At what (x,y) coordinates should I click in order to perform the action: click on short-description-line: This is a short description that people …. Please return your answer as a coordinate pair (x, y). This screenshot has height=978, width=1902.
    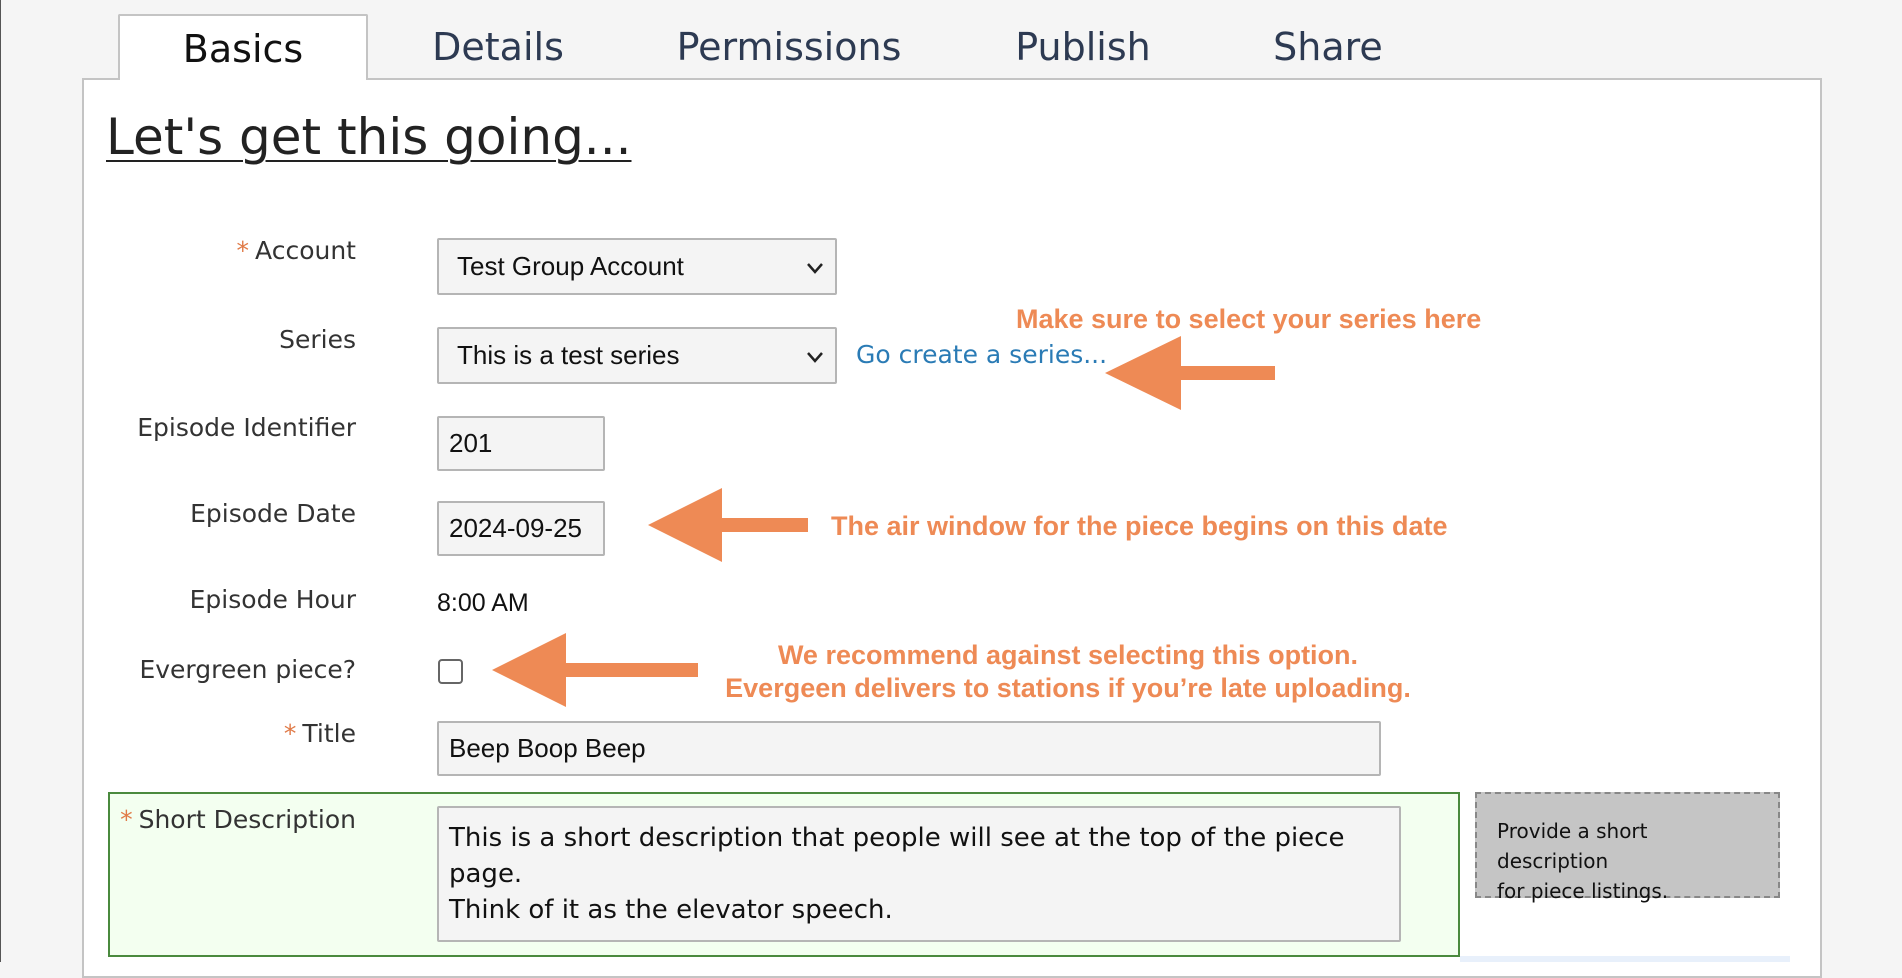
    Looking at the image, I should click on (897, 856).